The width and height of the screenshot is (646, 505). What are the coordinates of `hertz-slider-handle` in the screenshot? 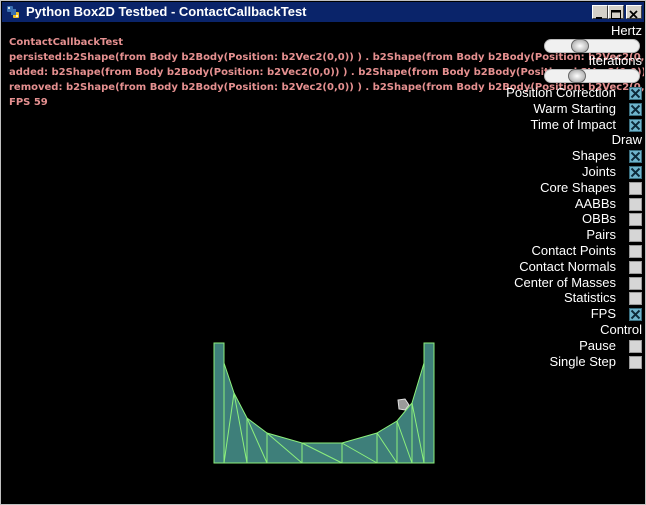 It's located at (579, 46).